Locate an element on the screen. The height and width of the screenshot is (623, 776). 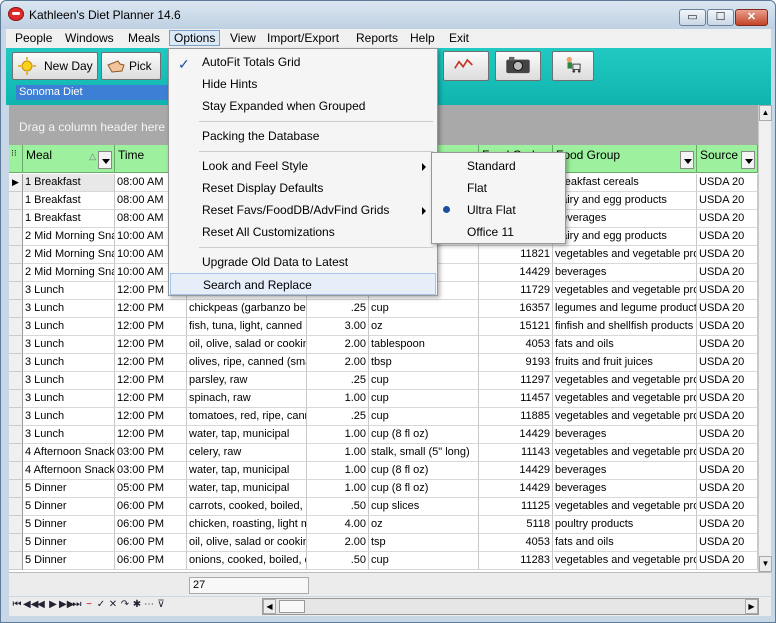
cell-code: 4053 is located at coordinates (516, 345).